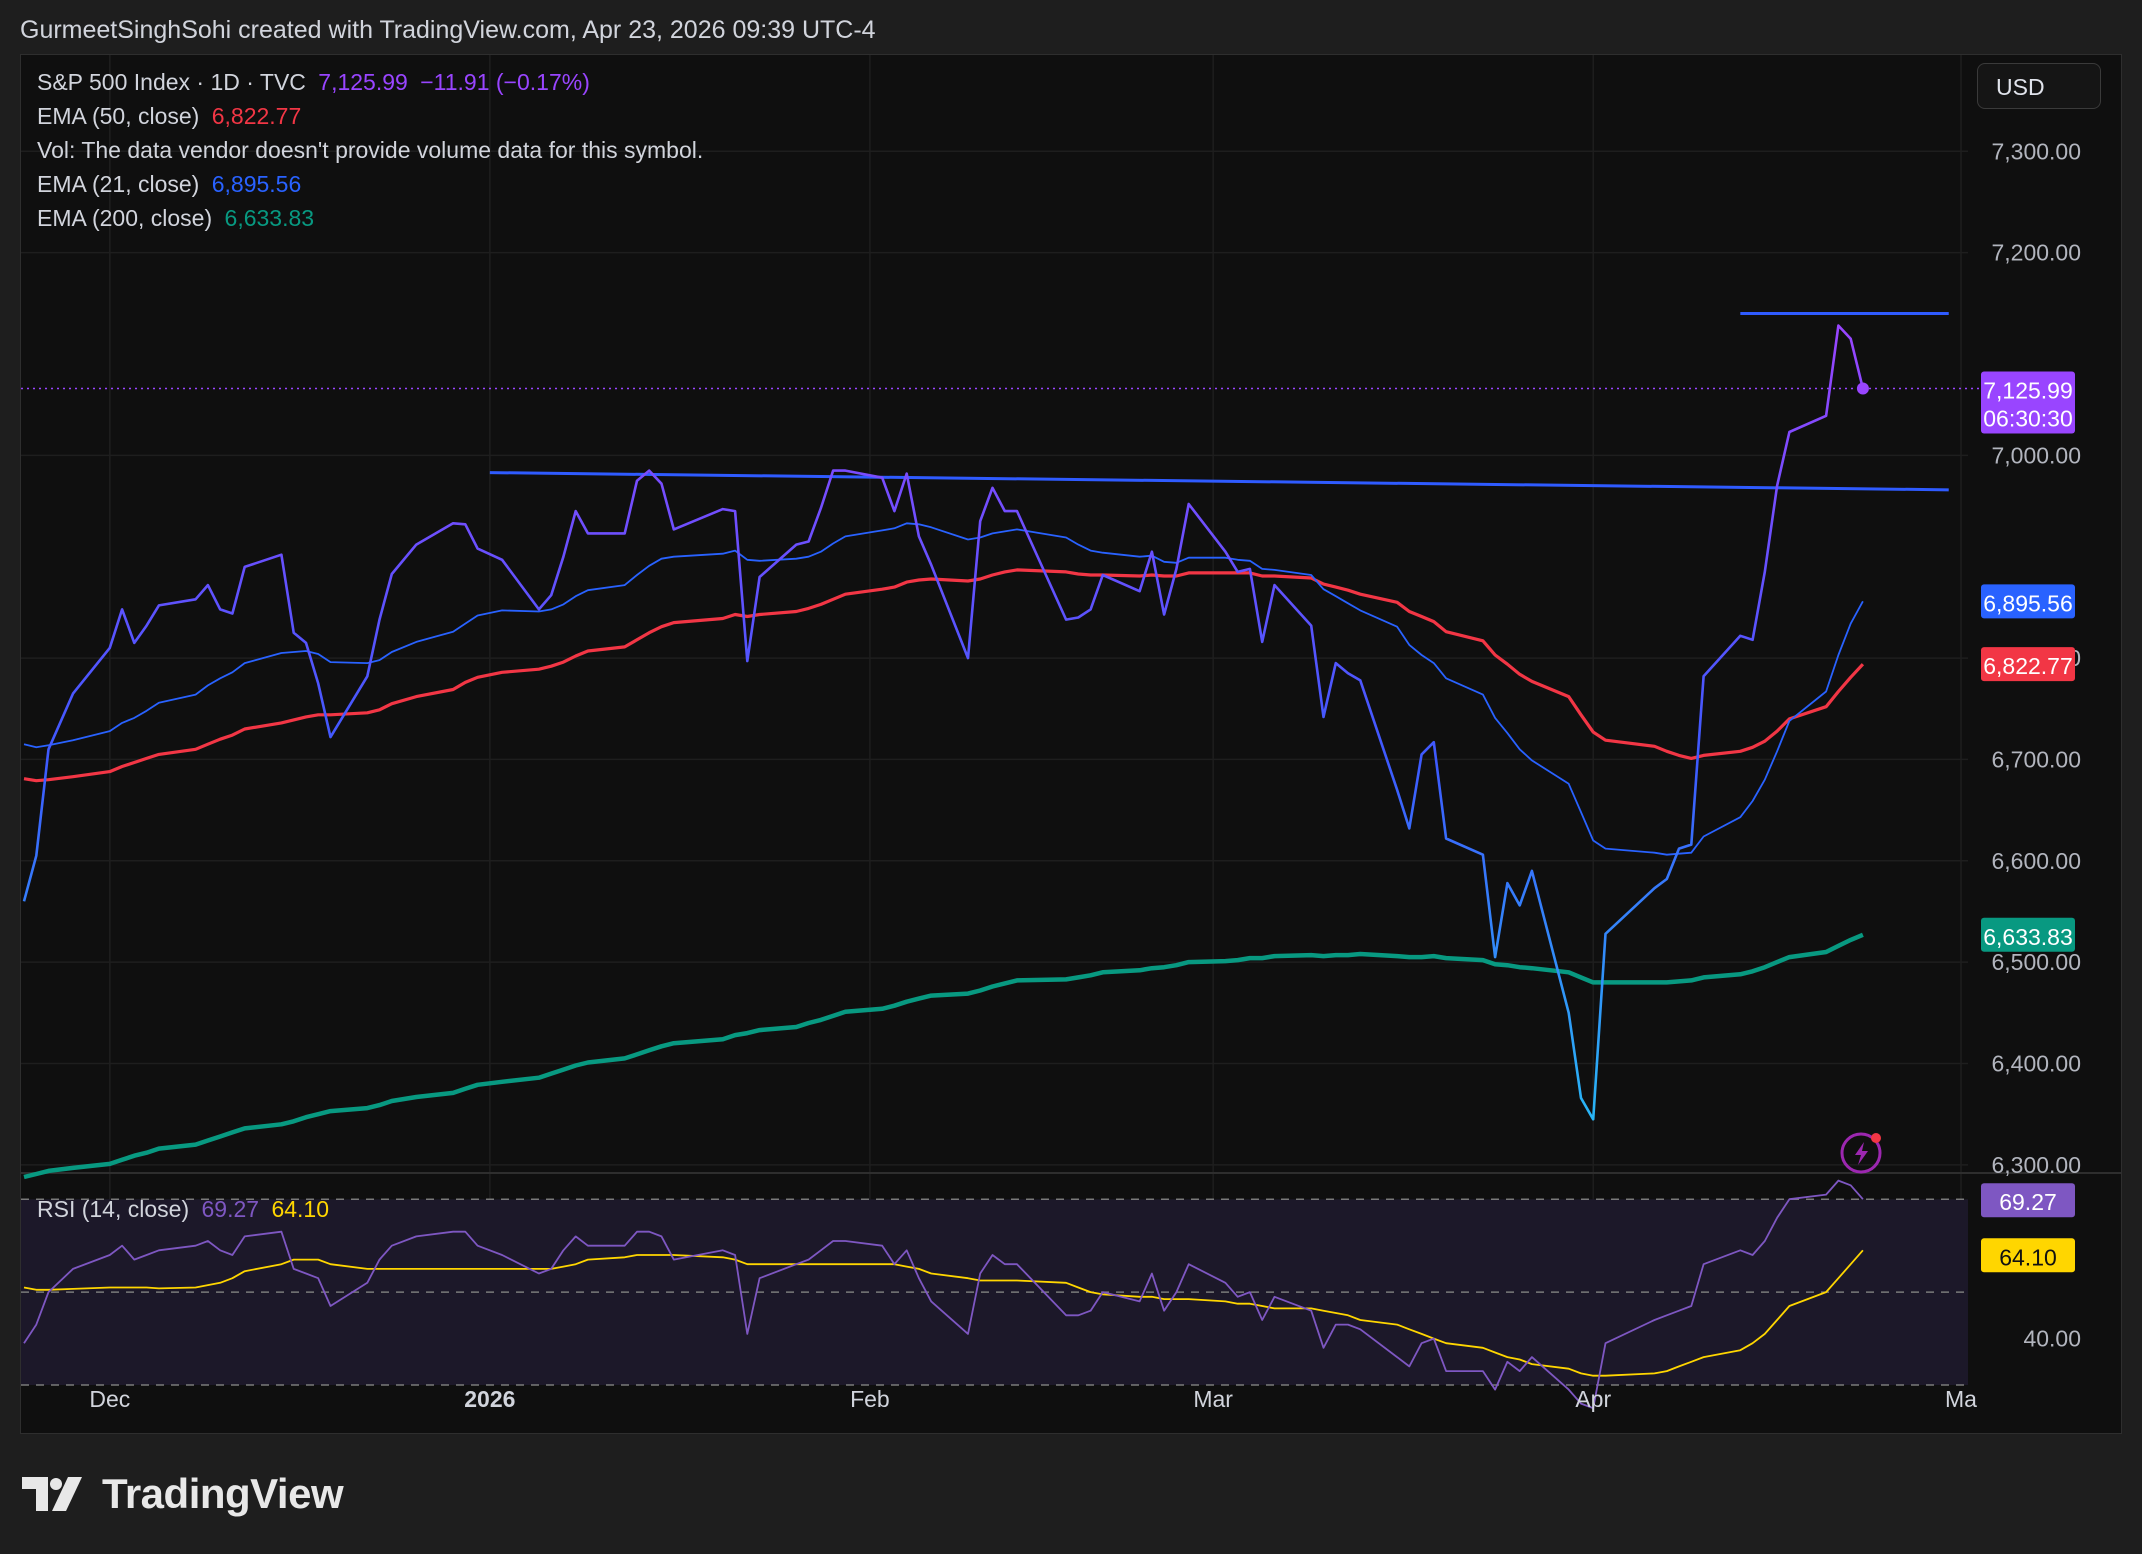  I want to click on price-tag-ema21-text: 6,895.56, so click(2028, 603).